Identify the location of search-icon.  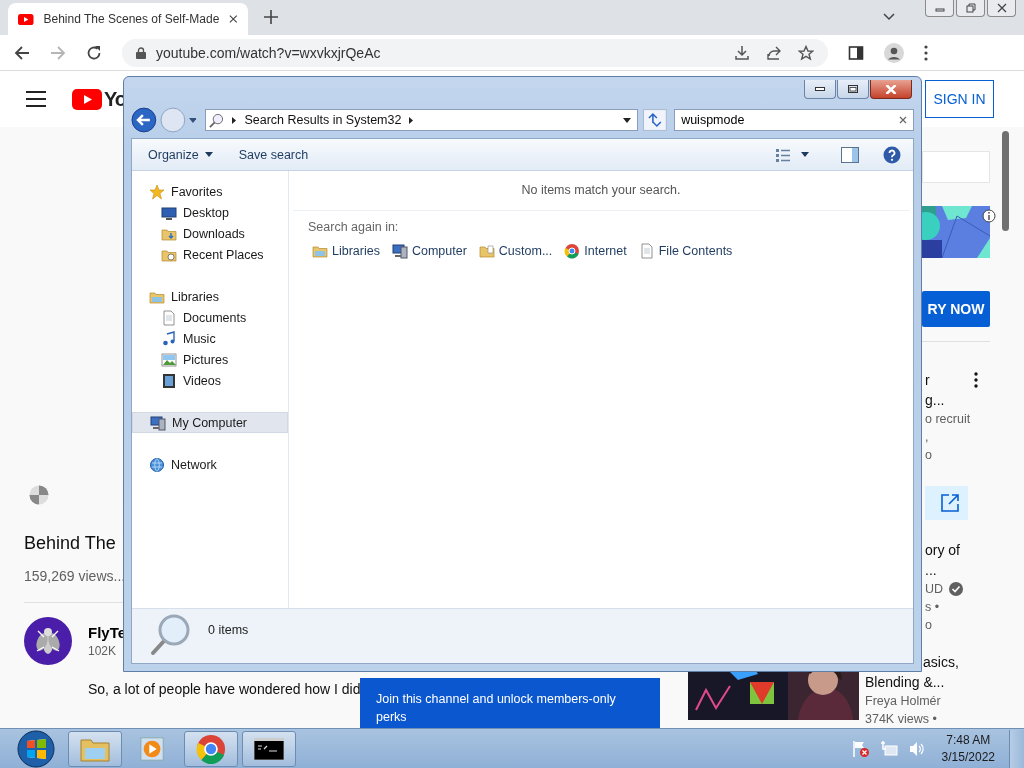
(217, 120).